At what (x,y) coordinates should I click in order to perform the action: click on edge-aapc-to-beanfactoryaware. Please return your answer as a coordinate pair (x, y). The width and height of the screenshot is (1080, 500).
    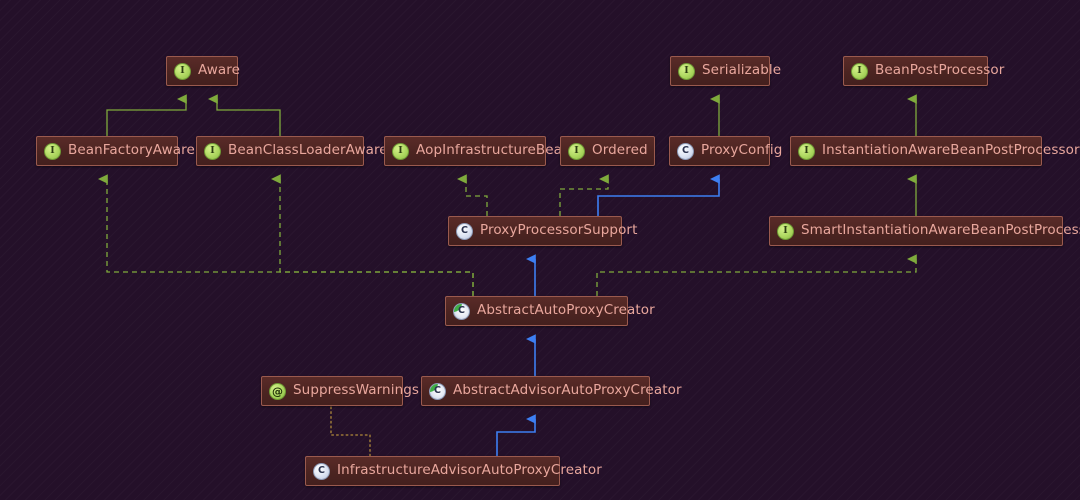
    Looking at the image, I should click on (285, 235).